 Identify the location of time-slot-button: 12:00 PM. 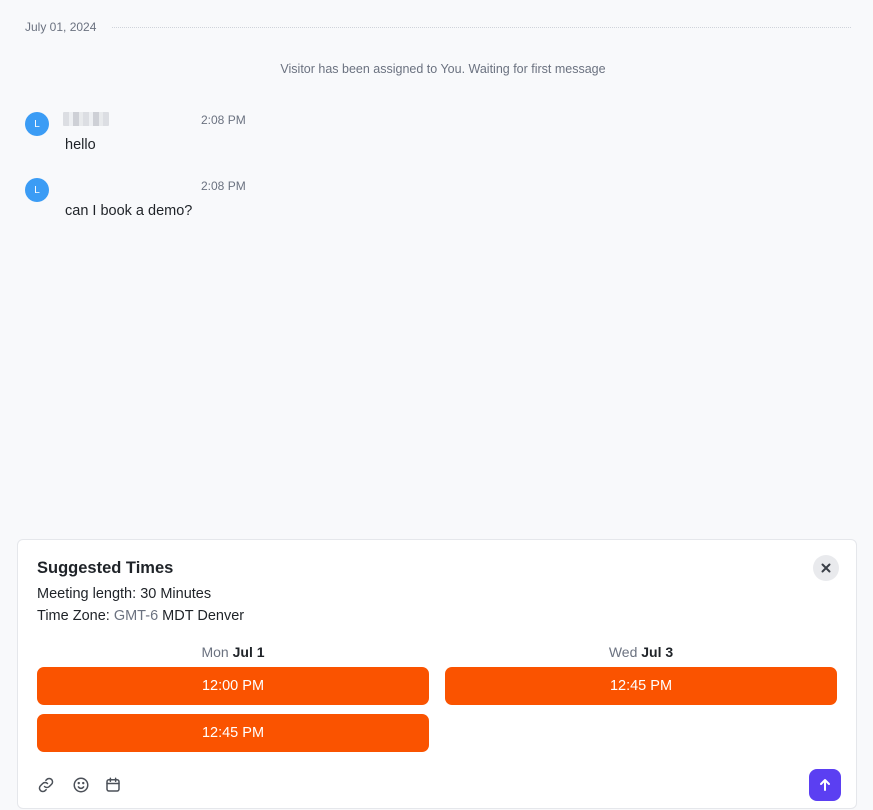
(233, 686).